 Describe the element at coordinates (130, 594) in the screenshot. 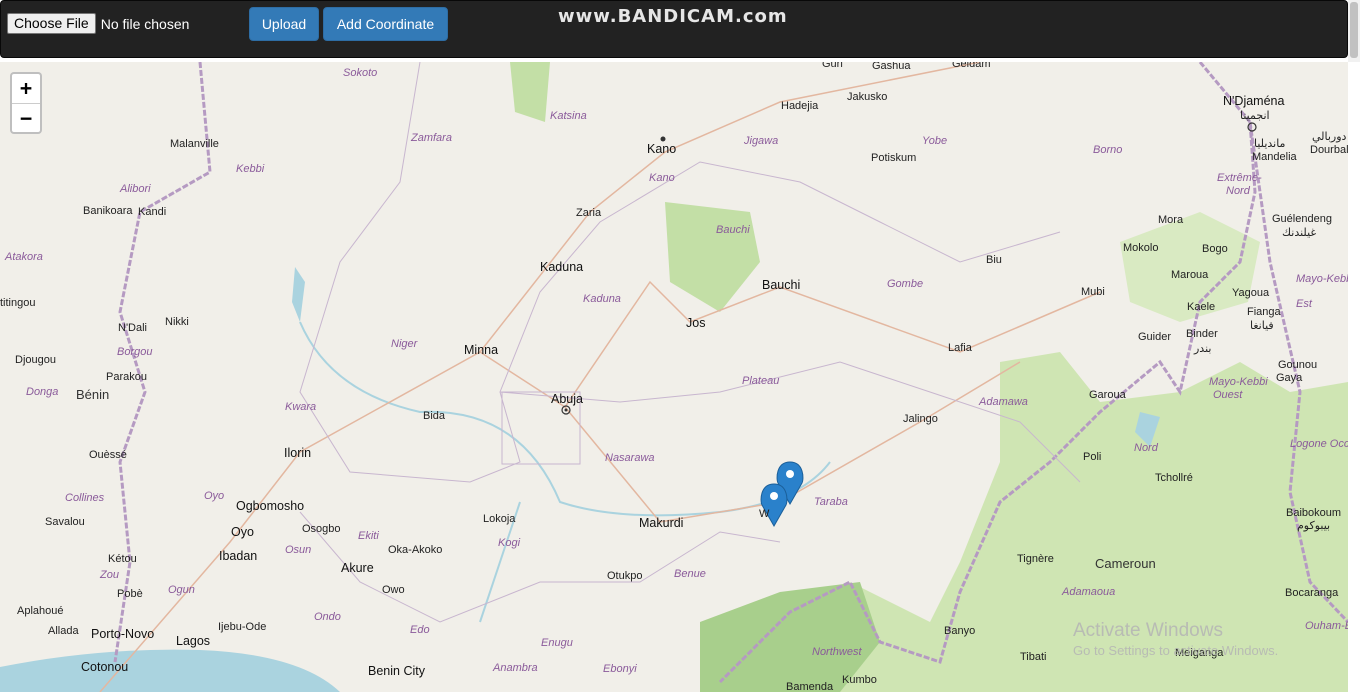

I see `map-label: Pobè` at that location.